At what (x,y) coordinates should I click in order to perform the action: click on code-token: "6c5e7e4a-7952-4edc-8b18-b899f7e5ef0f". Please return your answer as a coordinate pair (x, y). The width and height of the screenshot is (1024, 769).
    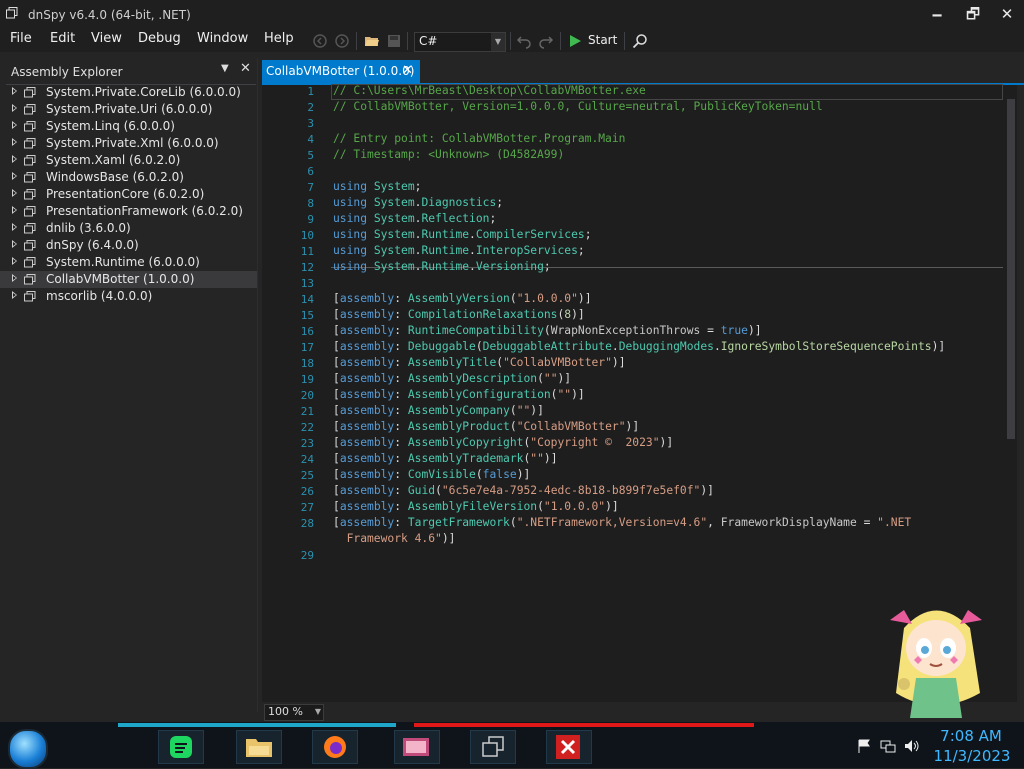
    Looking at the image, I should click on (571, 490).